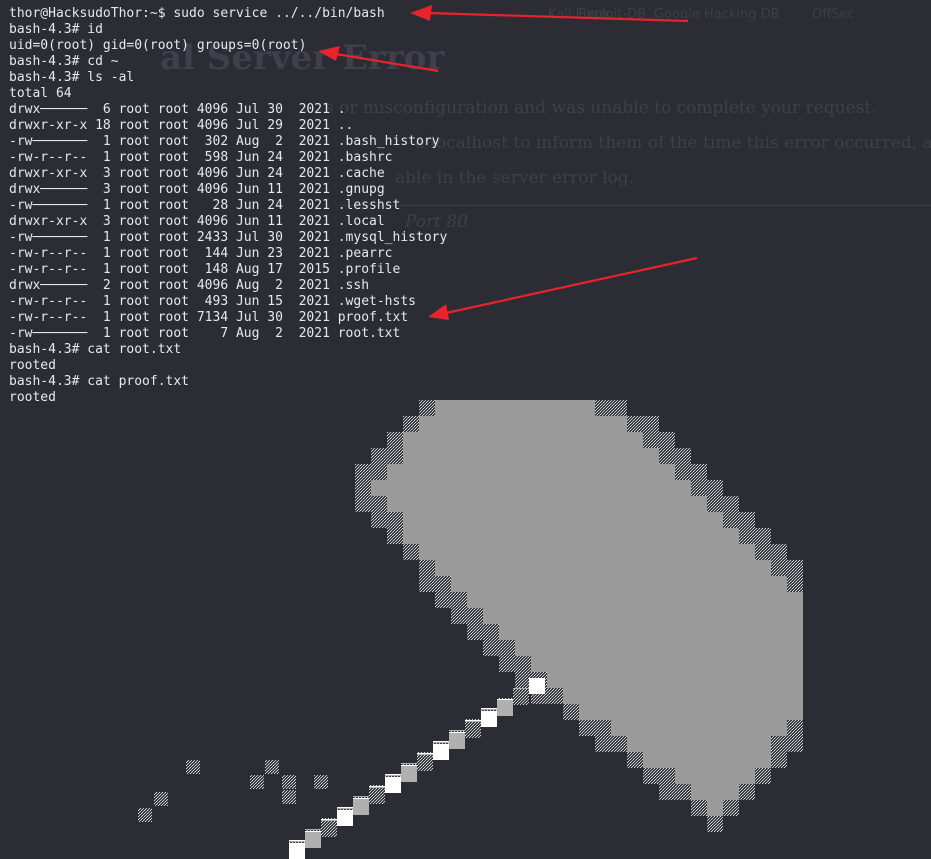  Describe the element at coordinates (508, 162) in the screenshot. I see `annotation-arrows` at that location.